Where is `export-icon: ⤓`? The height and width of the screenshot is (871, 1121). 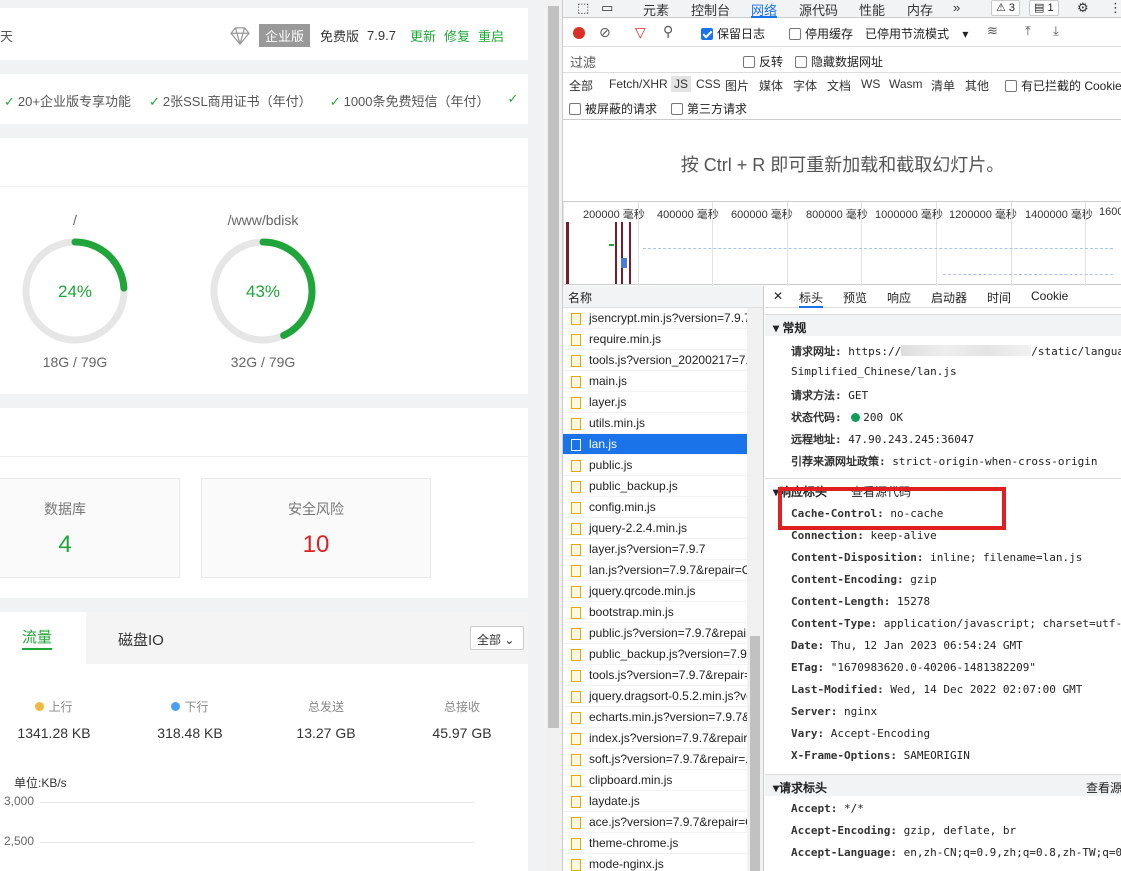
export-icon: ⤓ is located at coordinates (1056, 31).